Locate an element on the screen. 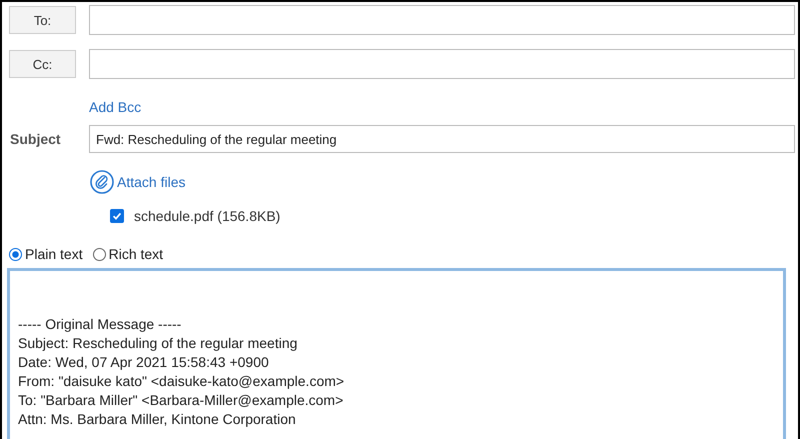 Image resolution: width=800 pixels, height=439 pixels. message-line: ----- Original Message ----- is located at coordinates (100, 324).